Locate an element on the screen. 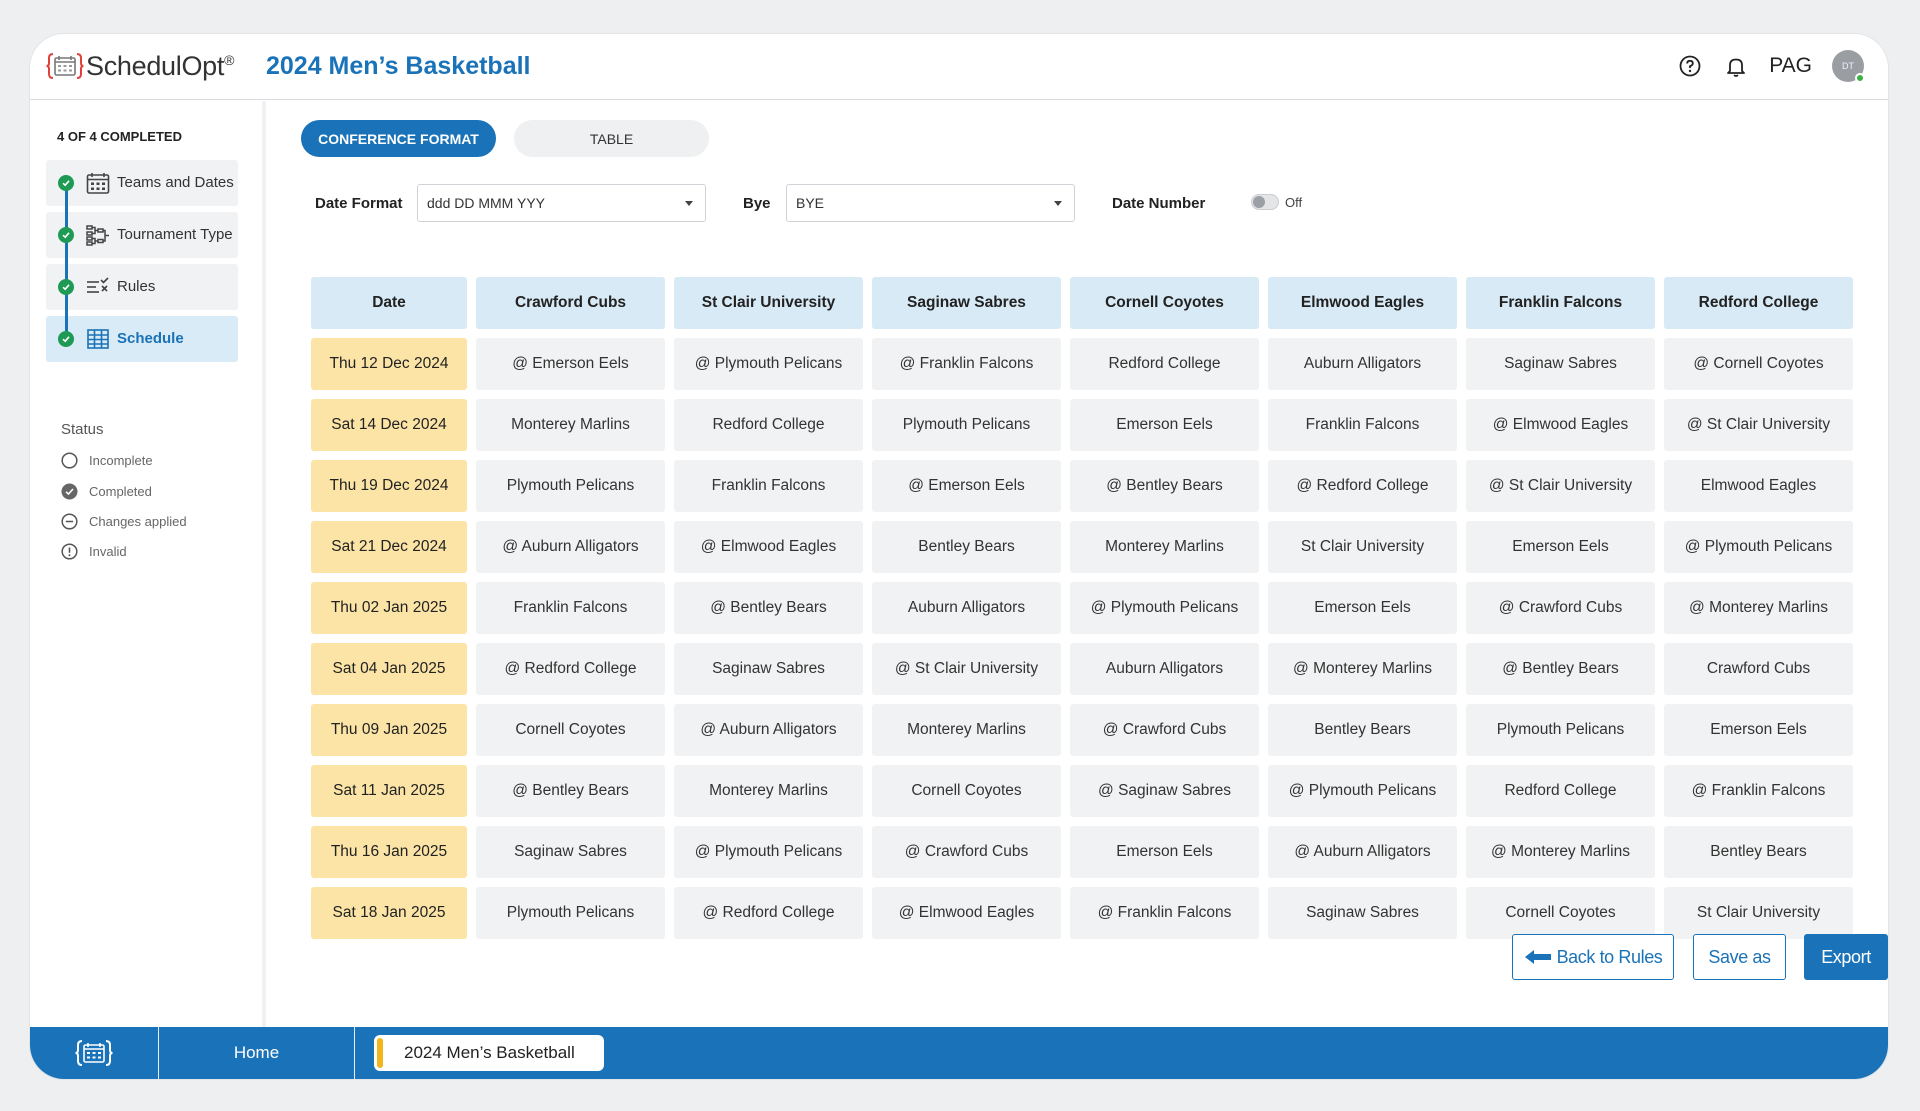 Image resolution: width=1920 pixels, height=1111 pixels. date-cell: Thu 16 Jan 2025 is located at coordinates (389, 852).